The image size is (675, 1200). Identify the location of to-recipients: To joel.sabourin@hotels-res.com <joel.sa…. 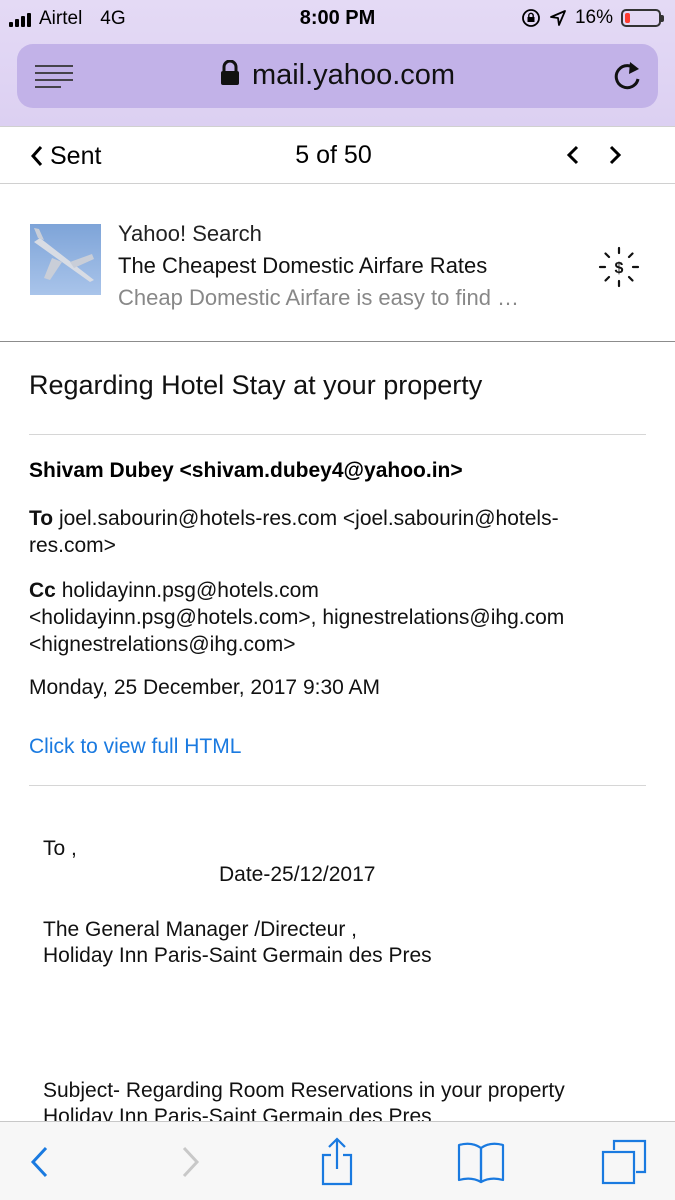
(334, 532).